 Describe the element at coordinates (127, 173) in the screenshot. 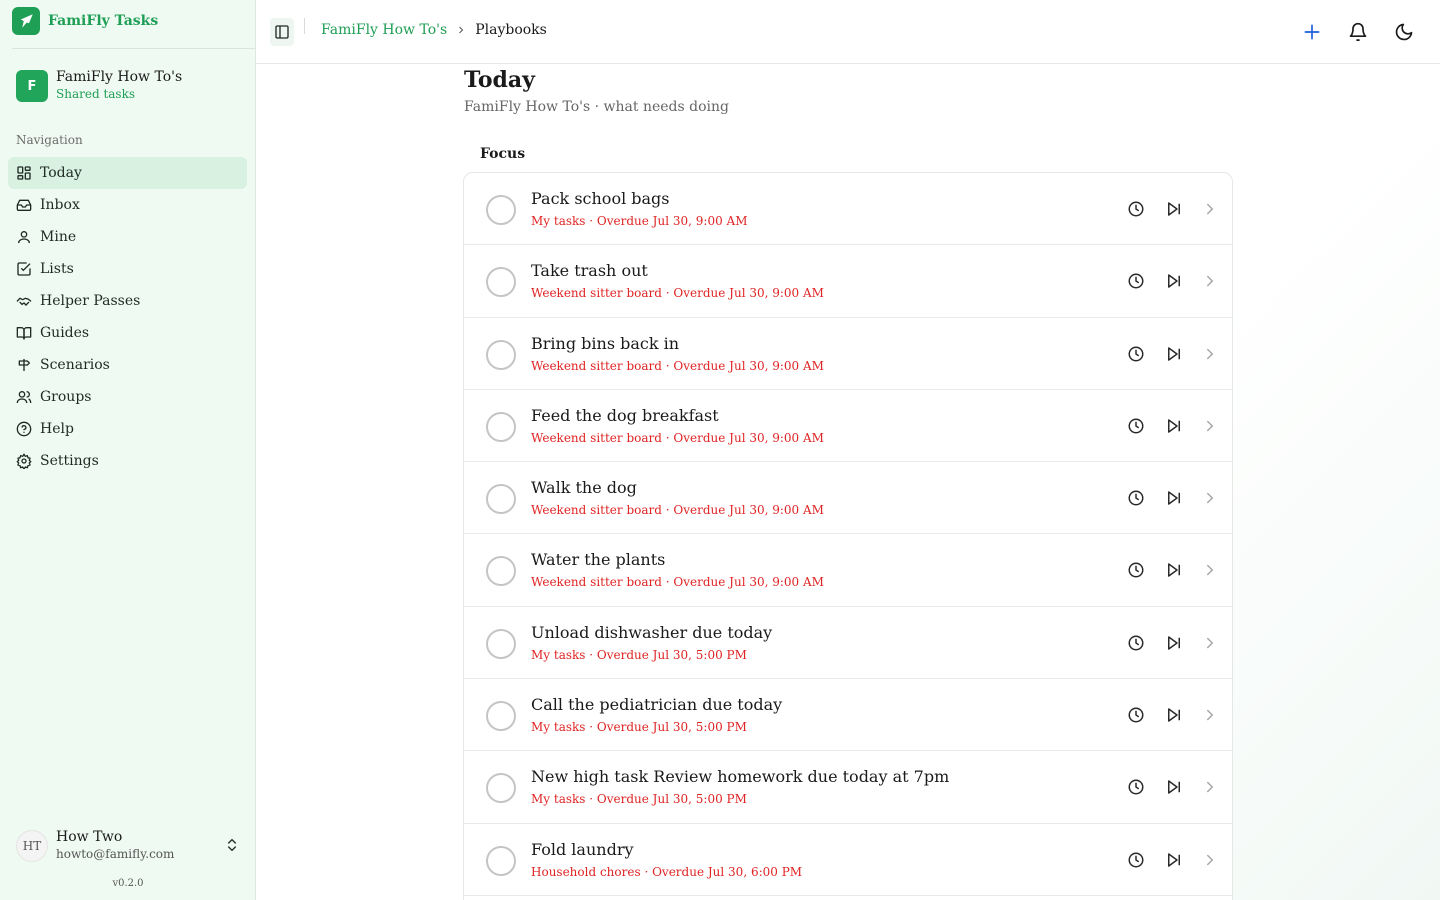

I see `sidebar-item-today: Today` at that location.